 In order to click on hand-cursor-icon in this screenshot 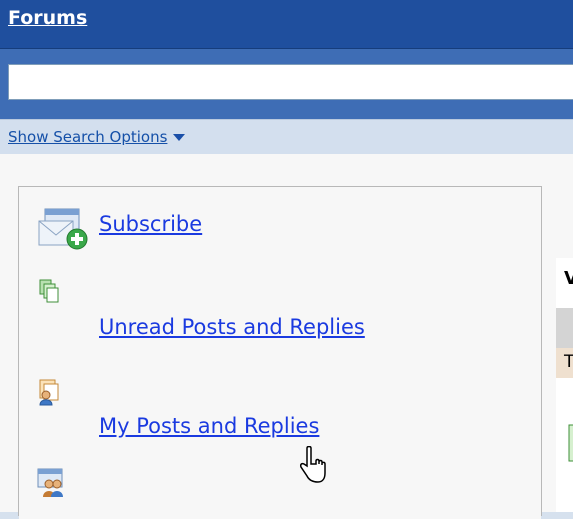, I will do `click(313, 464)`.